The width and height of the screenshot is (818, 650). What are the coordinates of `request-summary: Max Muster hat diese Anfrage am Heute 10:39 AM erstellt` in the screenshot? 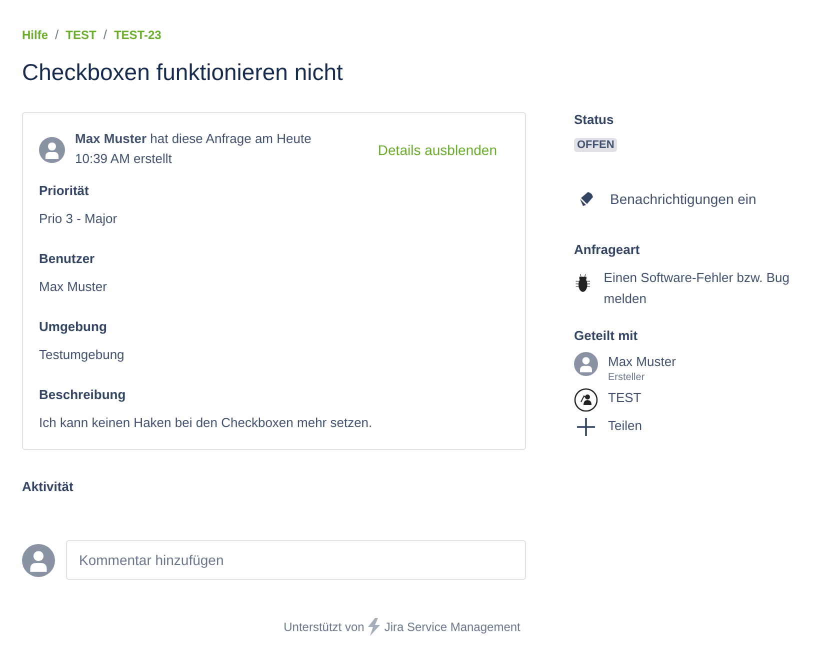 It's located at (193, 149).